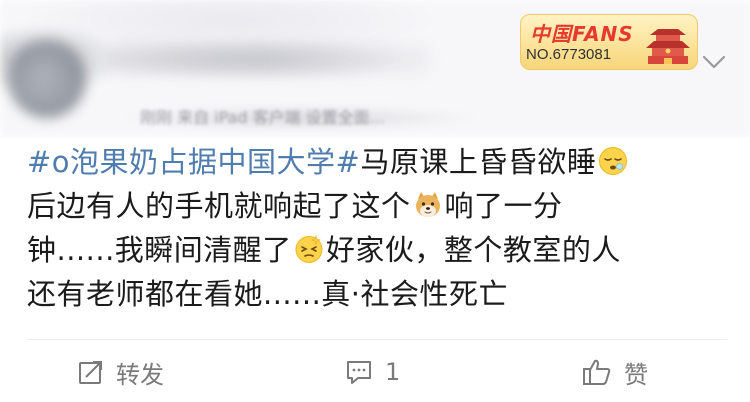  What do you see at coordinates (372, 372) in the screenshot?
I see `comment-button: 1` at bounding box center [372, 372].